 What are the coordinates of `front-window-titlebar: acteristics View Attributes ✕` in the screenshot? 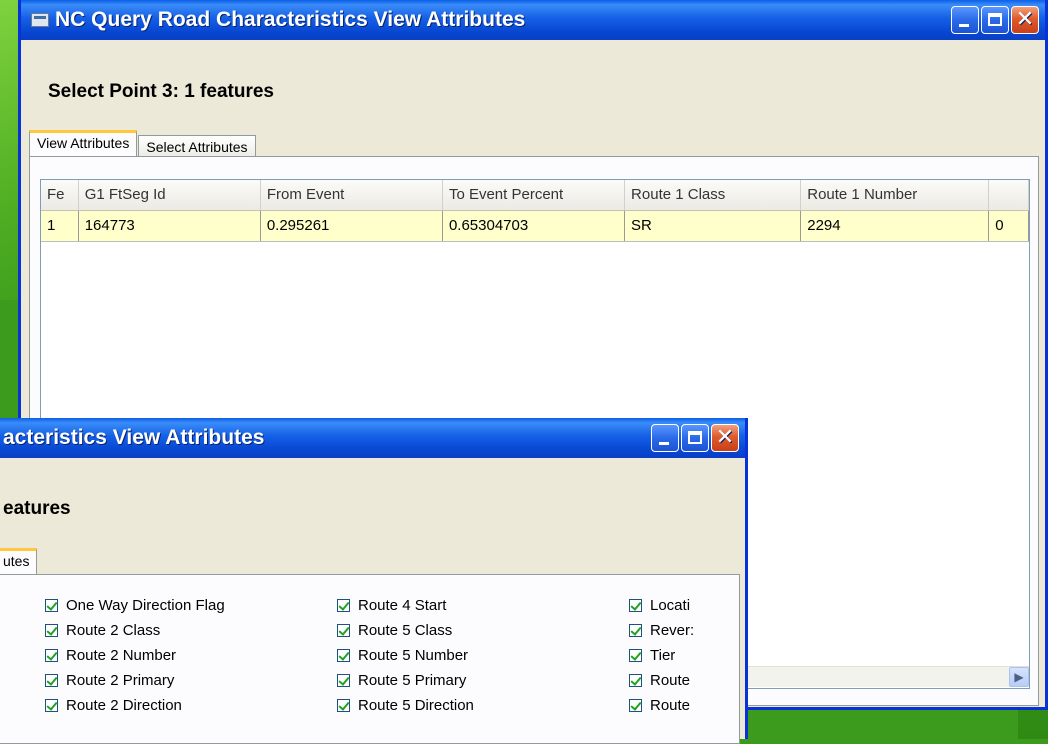 It's located at (372, 438).